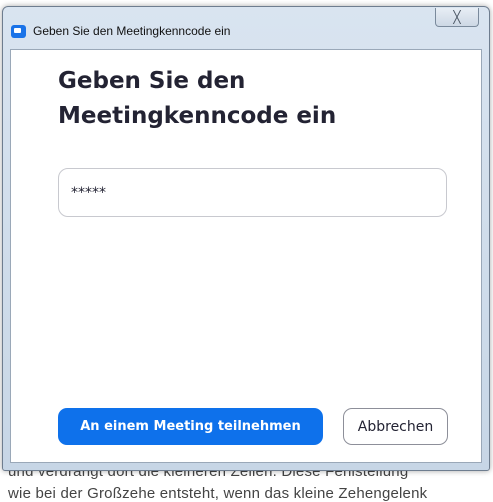  What do you see at coordinates (190, 426) in the screenshot?
I see `join-meeting-button: An einem Meeting teilnehmen` at bounding box center [190, 426].